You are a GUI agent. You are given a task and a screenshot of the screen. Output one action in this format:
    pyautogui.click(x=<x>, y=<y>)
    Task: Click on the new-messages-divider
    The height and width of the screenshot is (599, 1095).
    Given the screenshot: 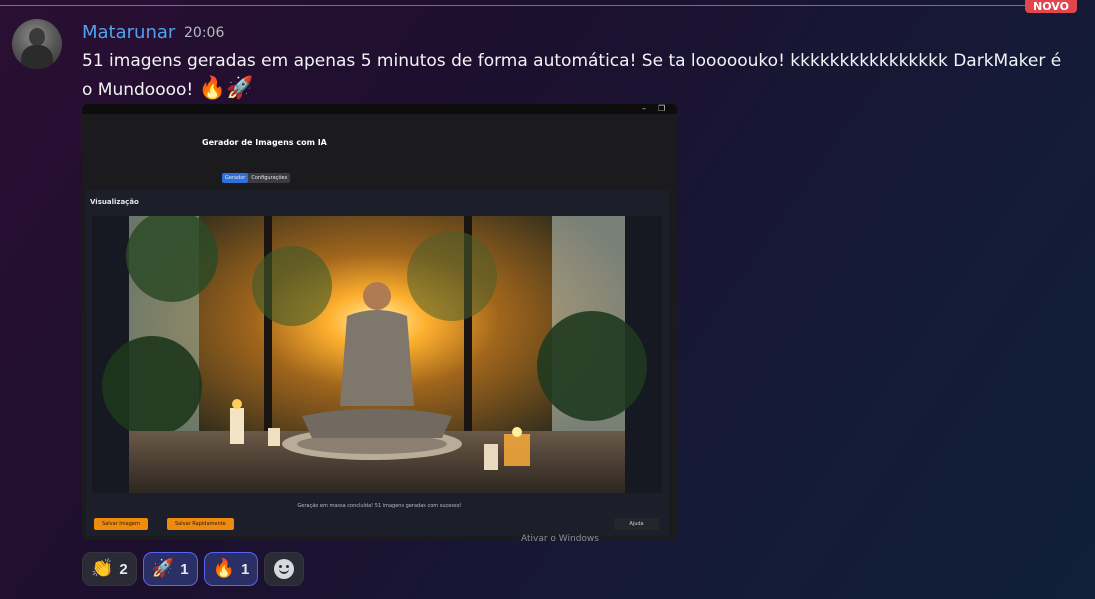 What is the action you would take?
    pyautogui.click(x=515, y=5)
    